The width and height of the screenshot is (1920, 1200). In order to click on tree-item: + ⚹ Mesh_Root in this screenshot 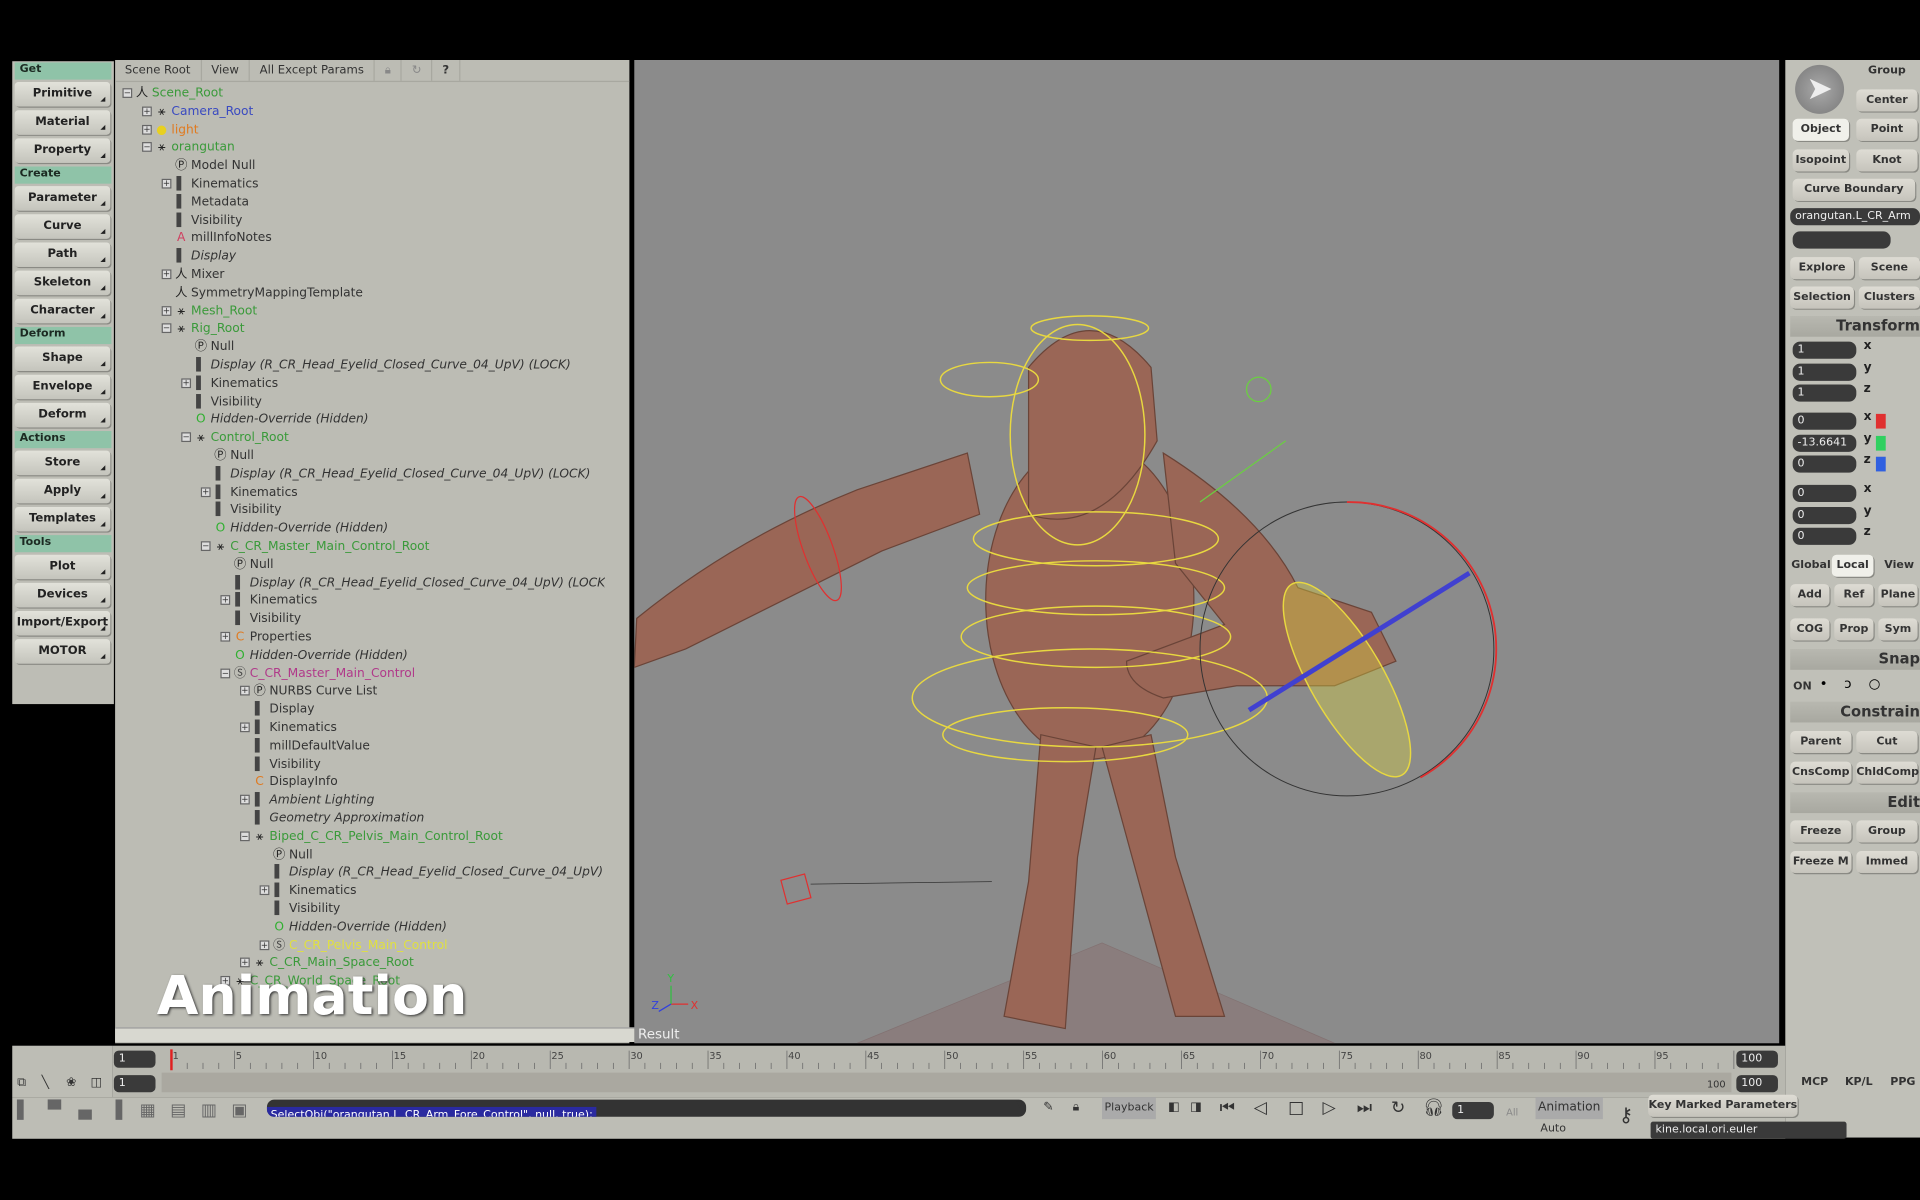, I will do `click(209, 311)`.